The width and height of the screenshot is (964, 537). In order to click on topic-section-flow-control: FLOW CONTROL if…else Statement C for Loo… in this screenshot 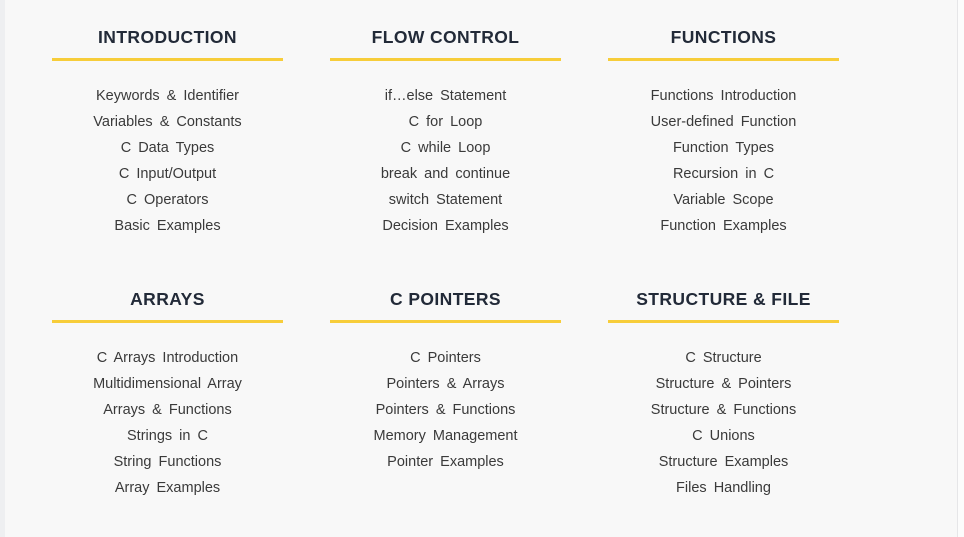, I will do `click(445, 132)`.